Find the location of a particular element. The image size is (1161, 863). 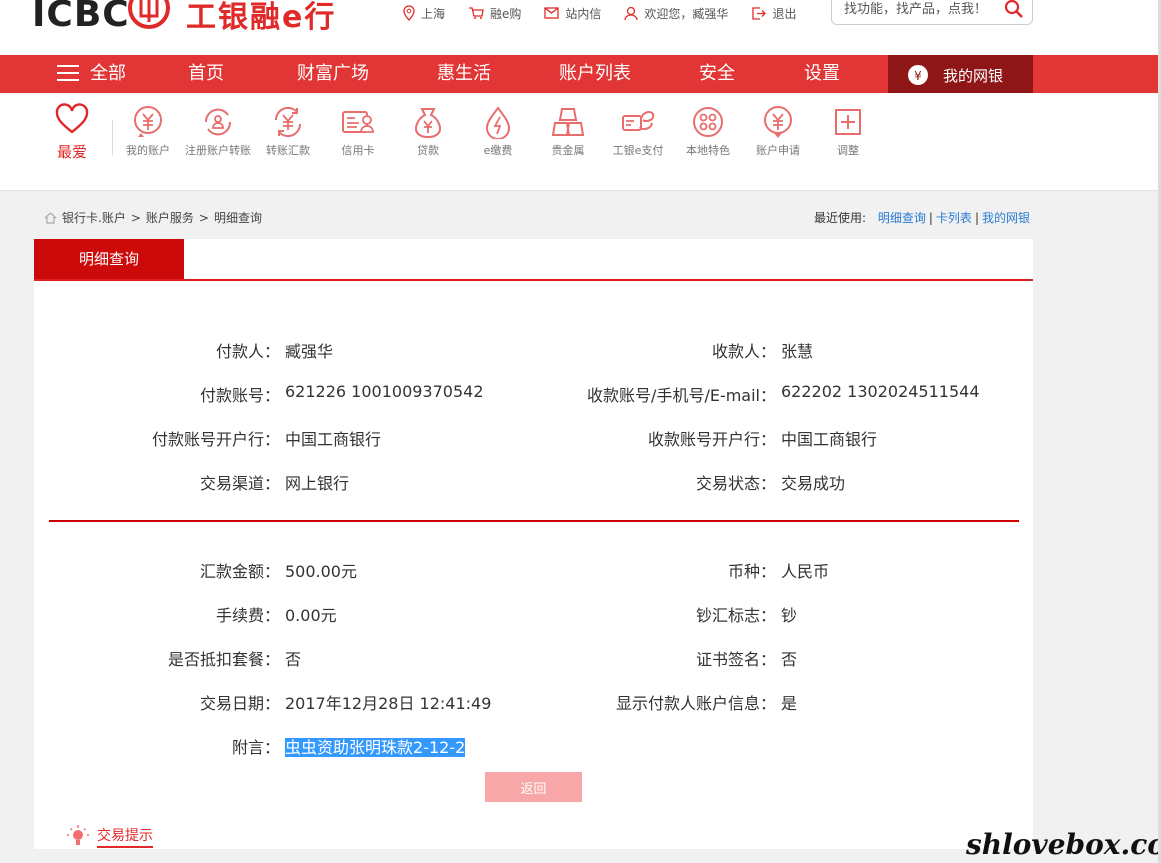

loan-icon is located at coordinates (428, 123).